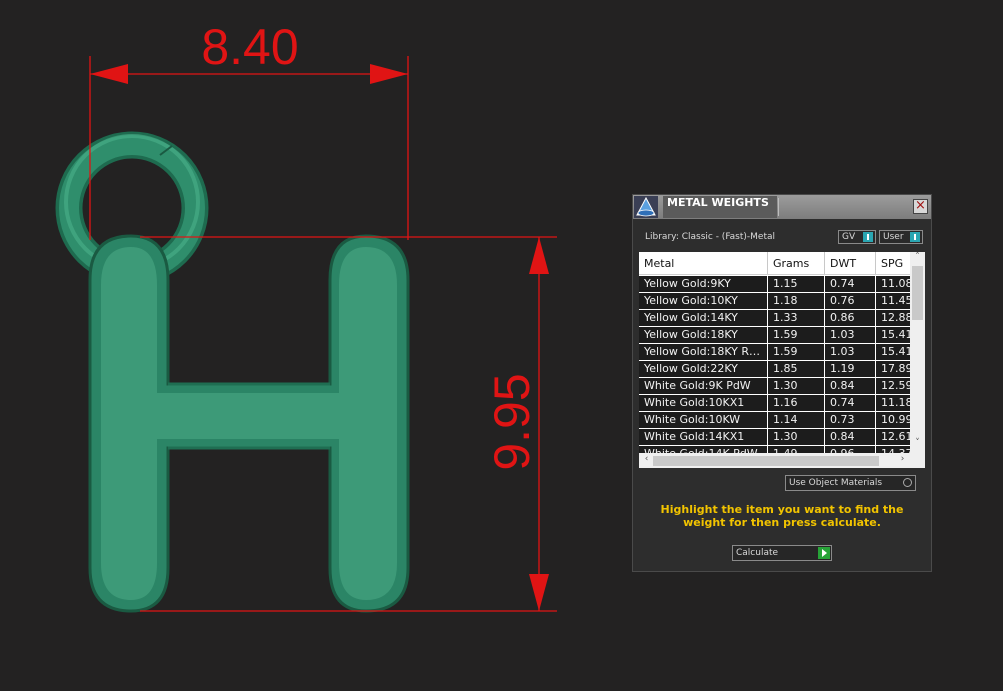 This screenshot has height=691, width=1003. I want to click on calculate-button: Calculate, so click(782, 553).